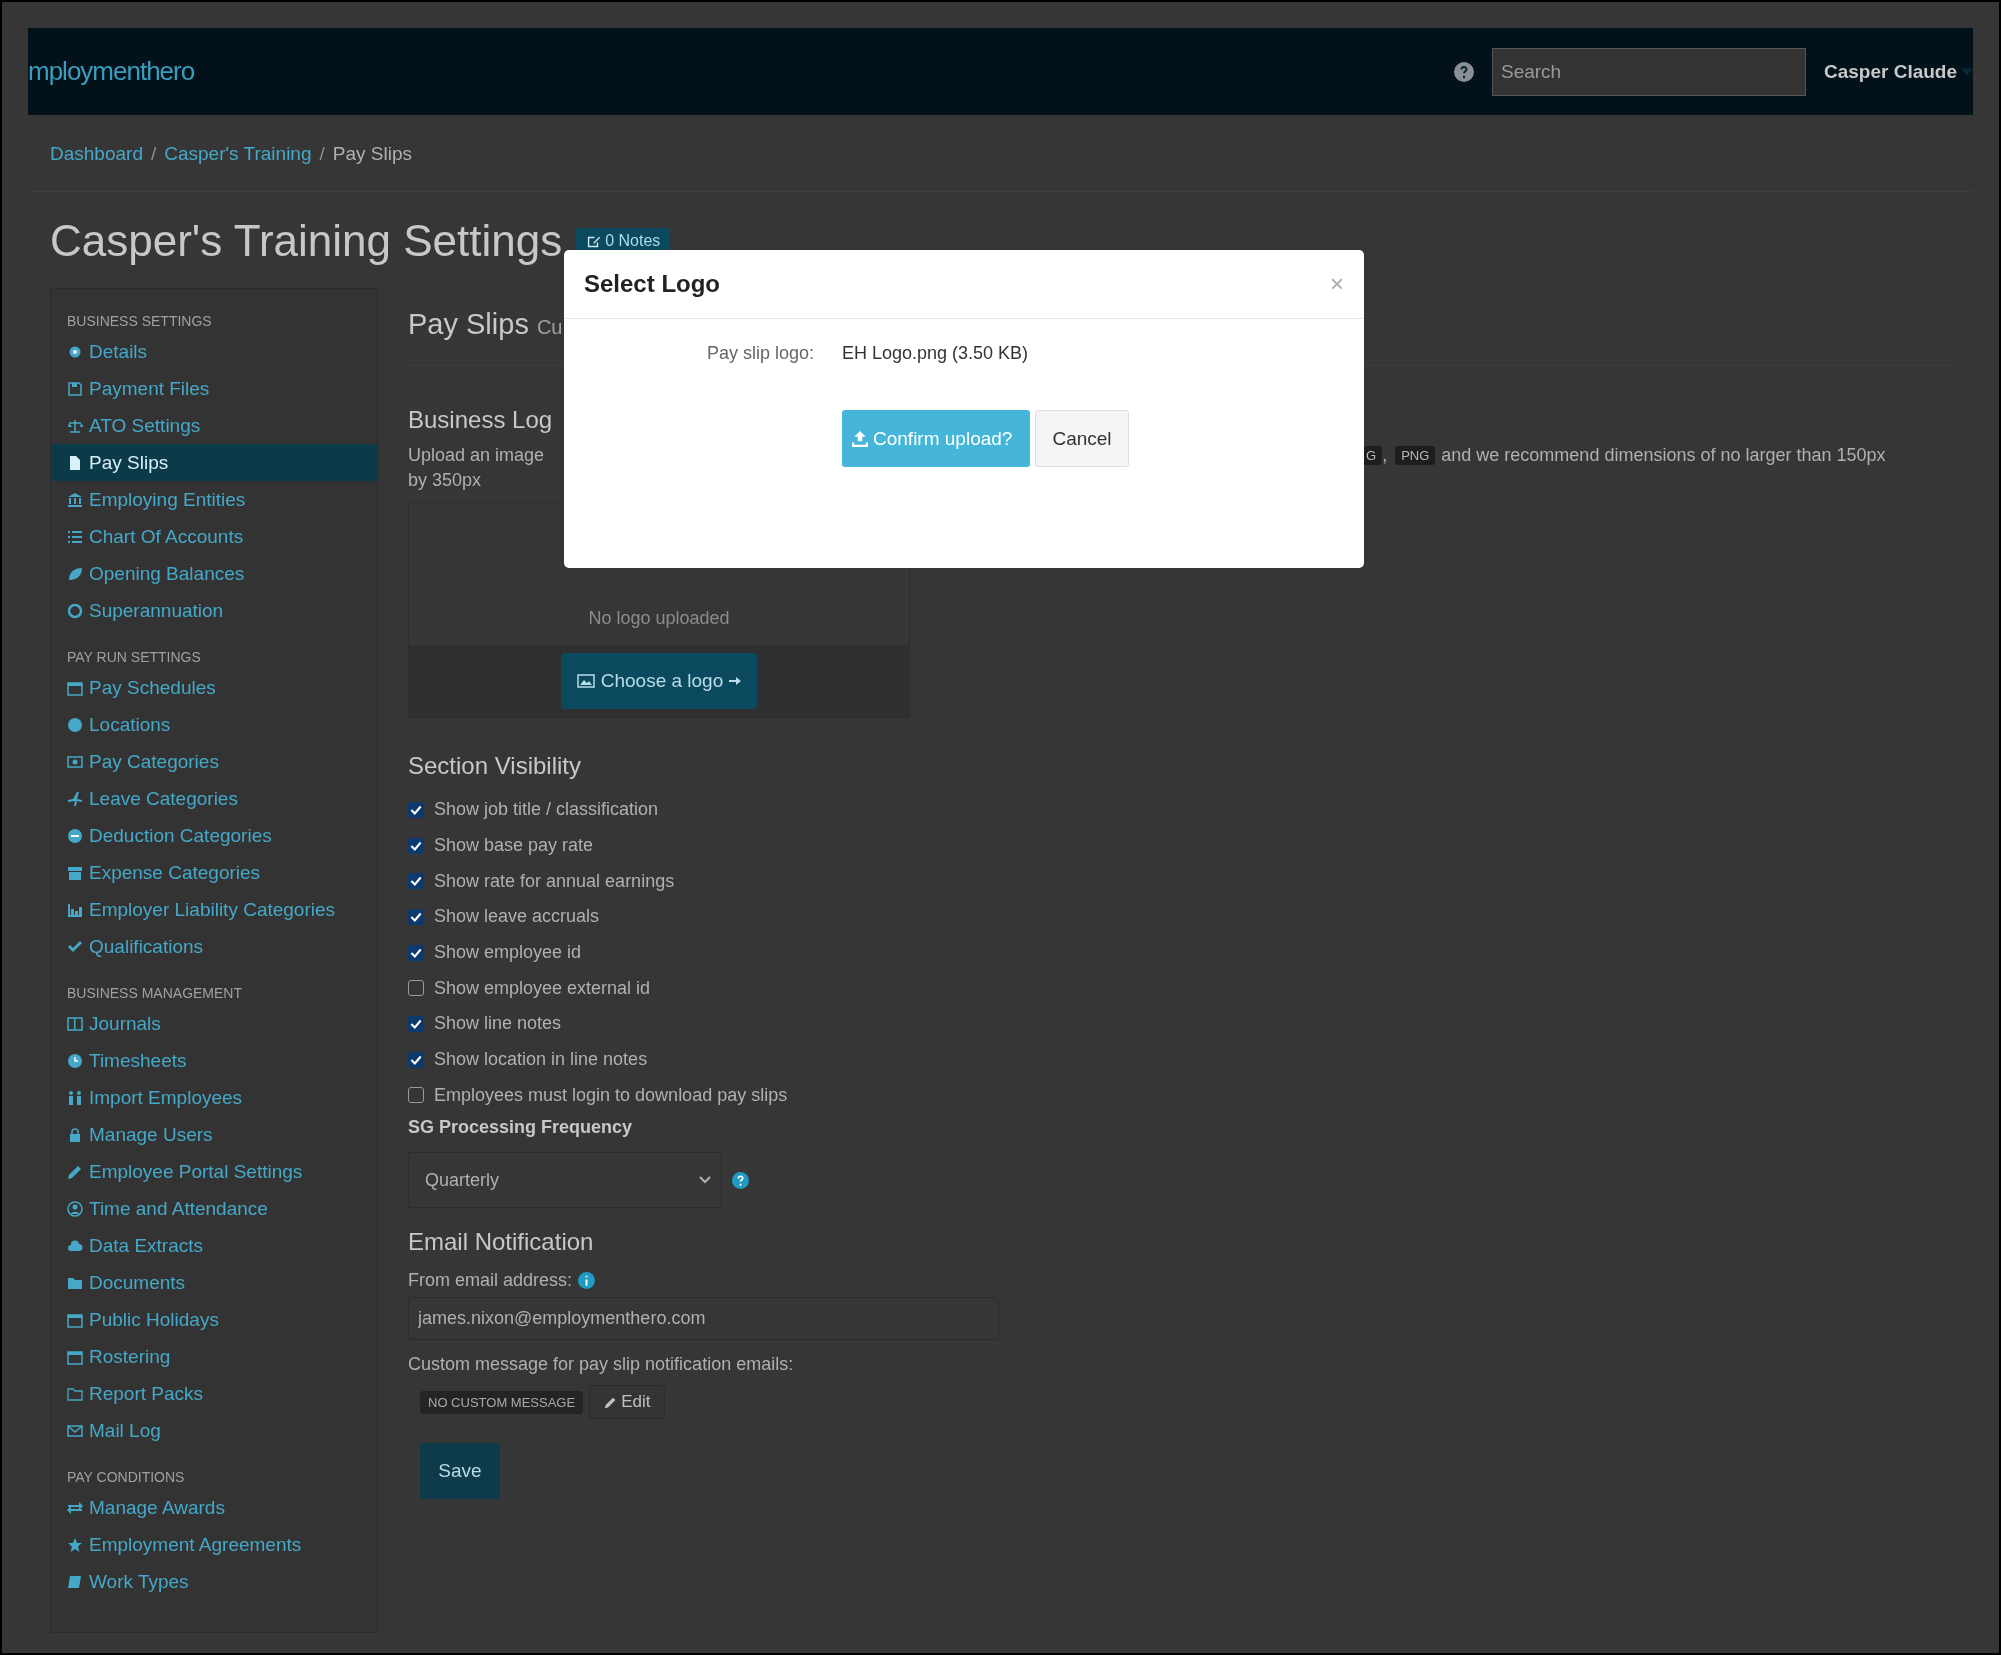  I want to click on checkbox-label: Show leave accruals, so click(517, 917).